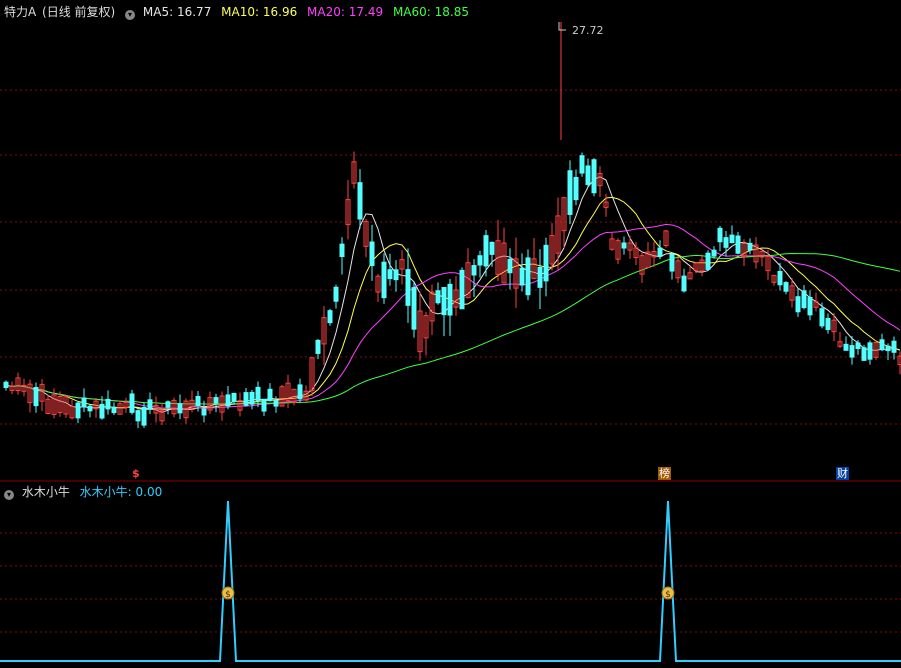 The width and height of the screenshot is (901, 668). I want to click on peak-price-label: 27.72, so click(588, 30).